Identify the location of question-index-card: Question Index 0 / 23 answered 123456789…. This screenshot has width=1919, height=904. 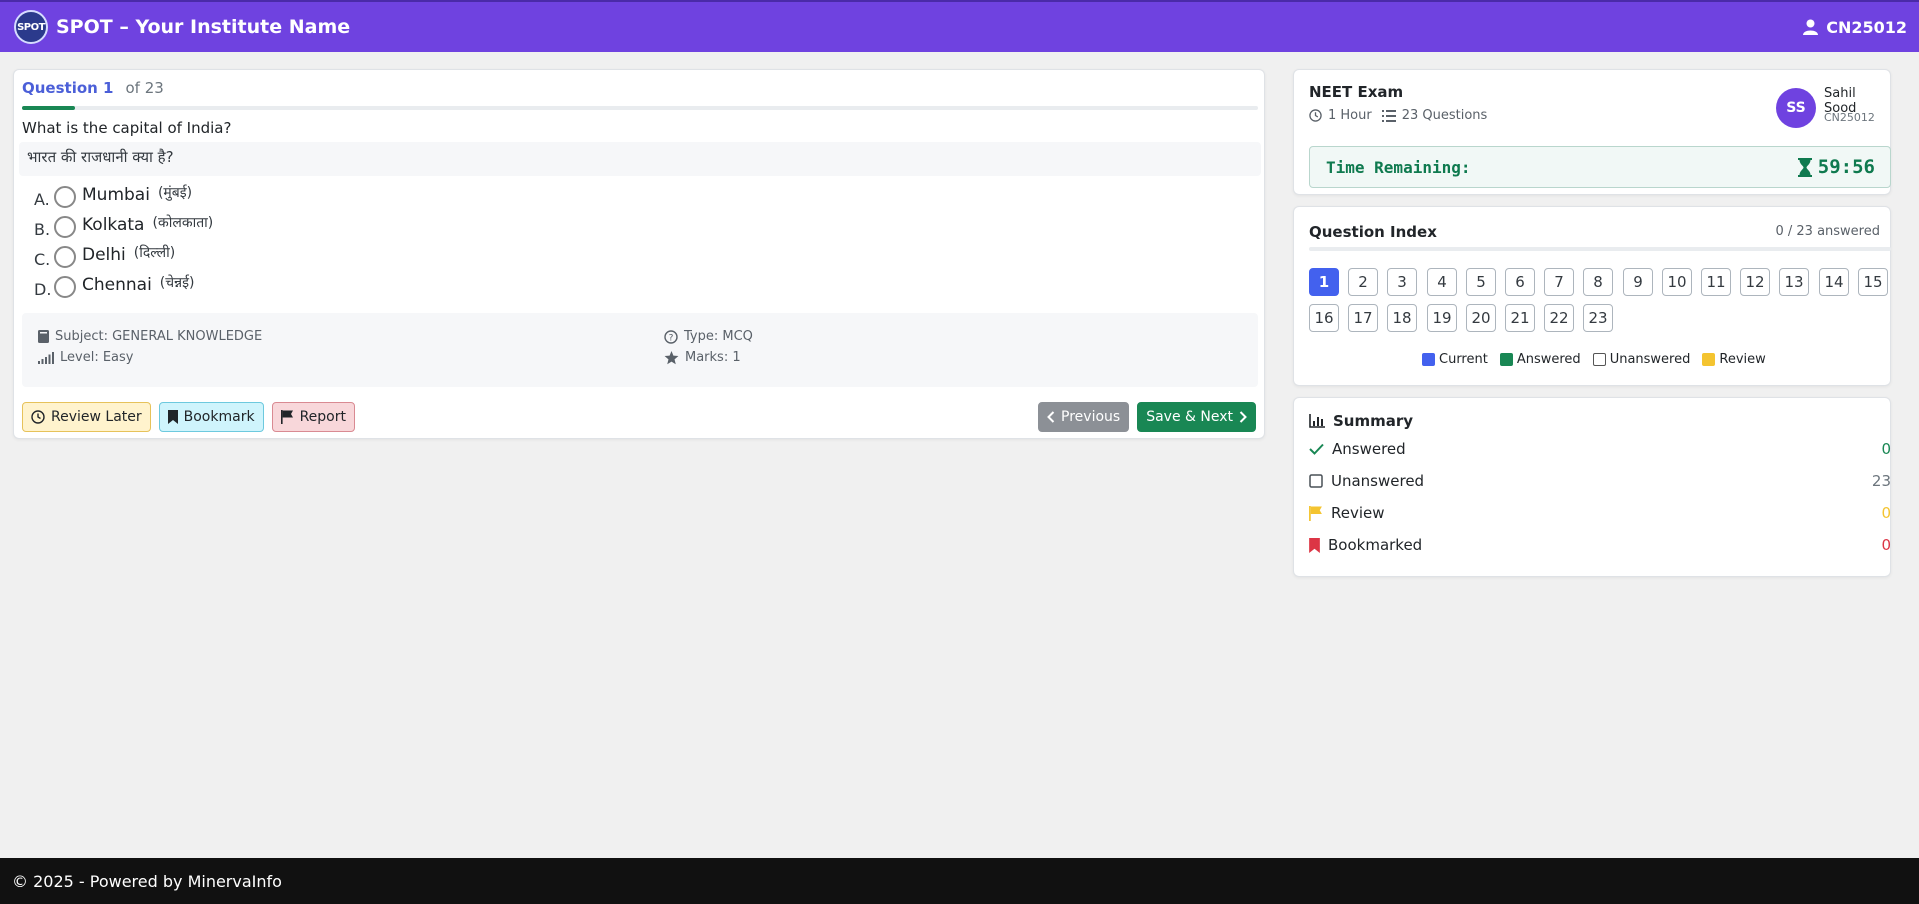
(1592, 296).